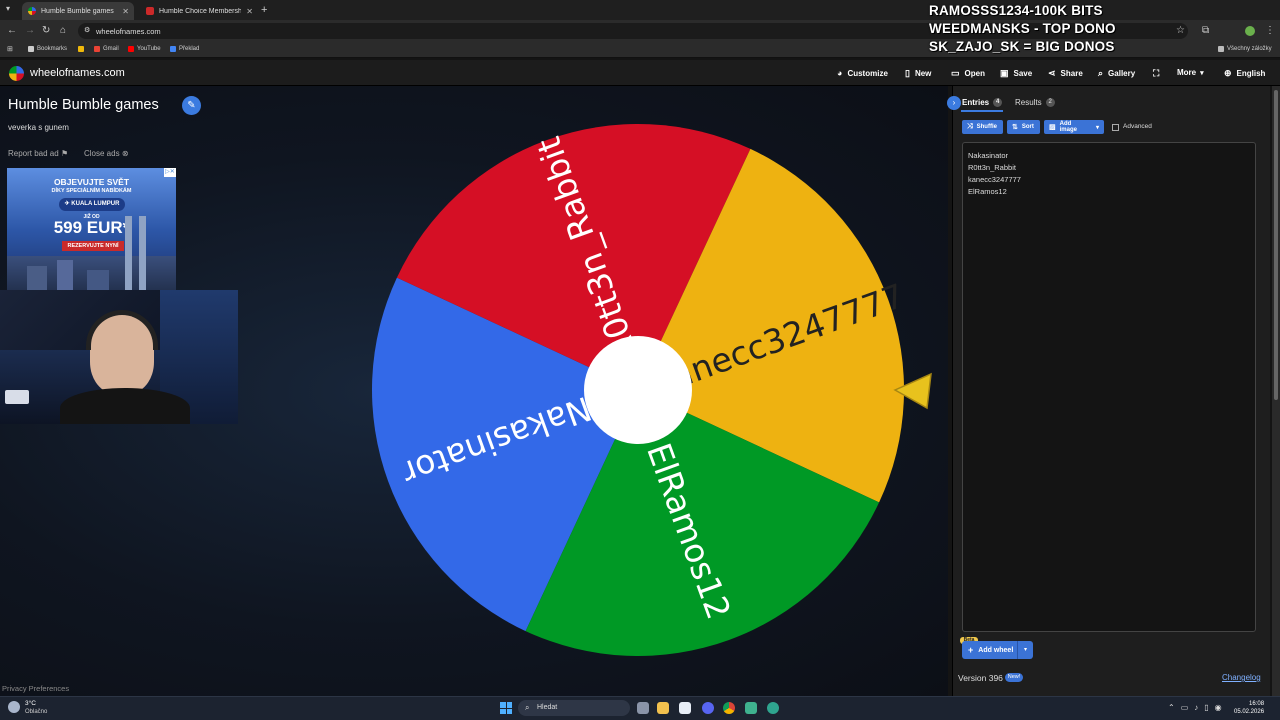 This screenshot has width=1280, height=720. Describe the element at coordinates (191, 105) in the screenshot. I see `edit-title-button: ✎` at that location.